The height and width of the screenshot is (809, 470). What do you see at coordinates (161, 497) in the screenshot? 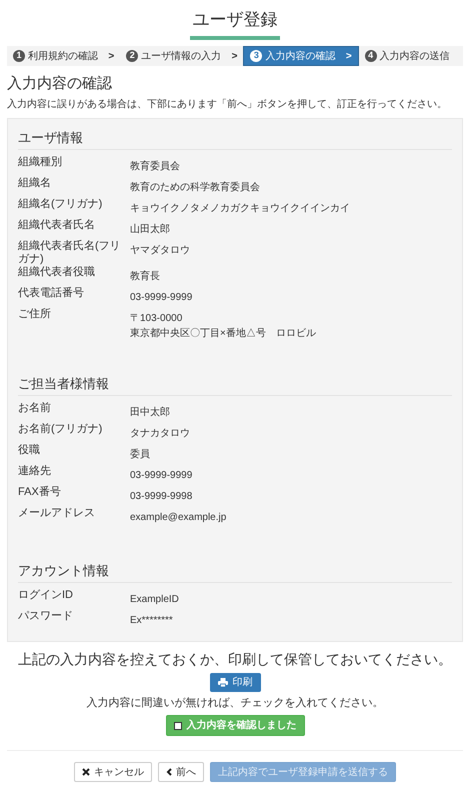
I see `field-value: 03-9999-9998` at bounding box center [161, 497].